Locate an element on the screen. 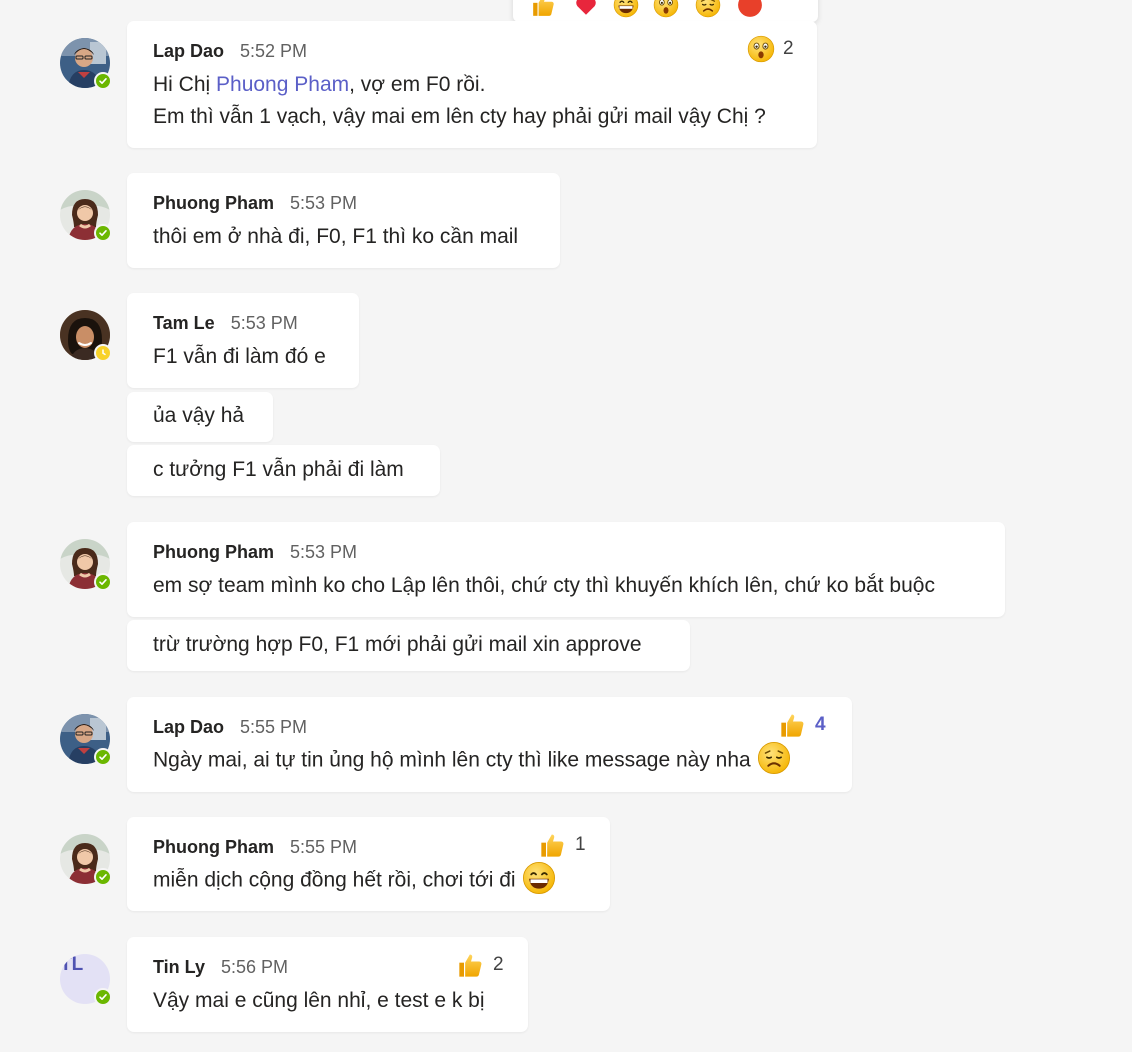  heart-reaction-button is located at coordinates (586, 9).